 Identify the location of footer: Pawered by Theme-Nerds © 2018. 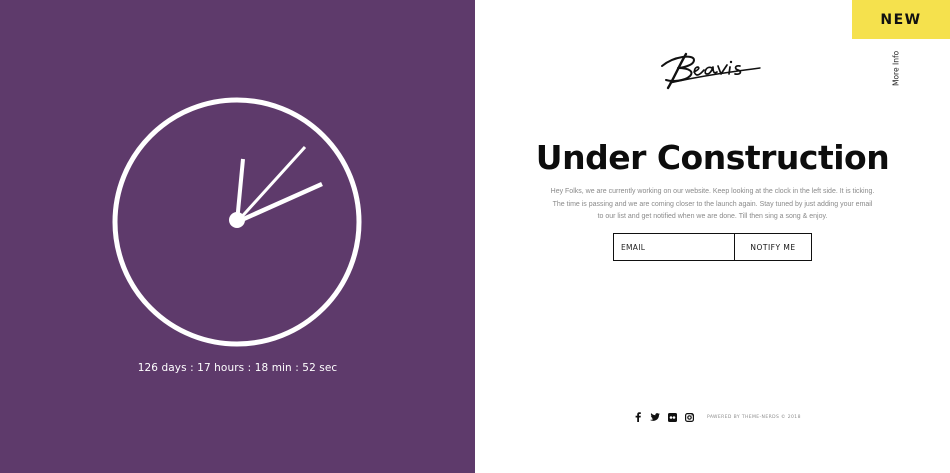
(717, 417).